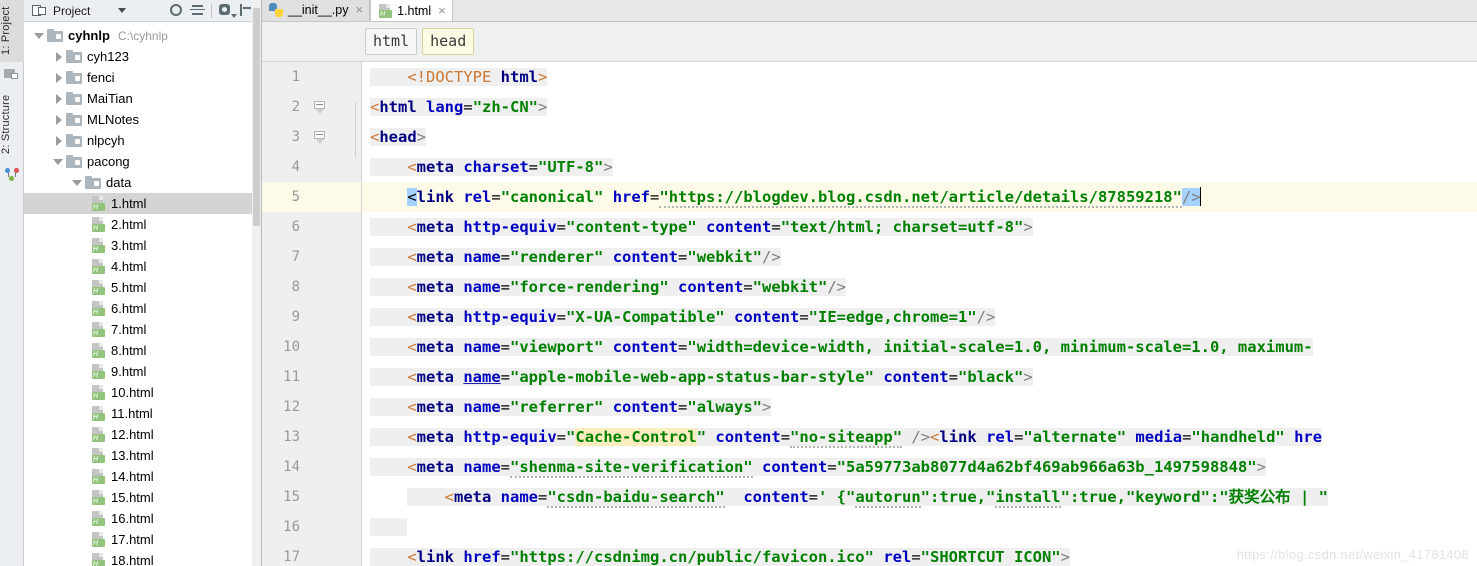  Describe the element at coordinates (355, 129) in the screenshot. I see `fold-guide-line` at that location.